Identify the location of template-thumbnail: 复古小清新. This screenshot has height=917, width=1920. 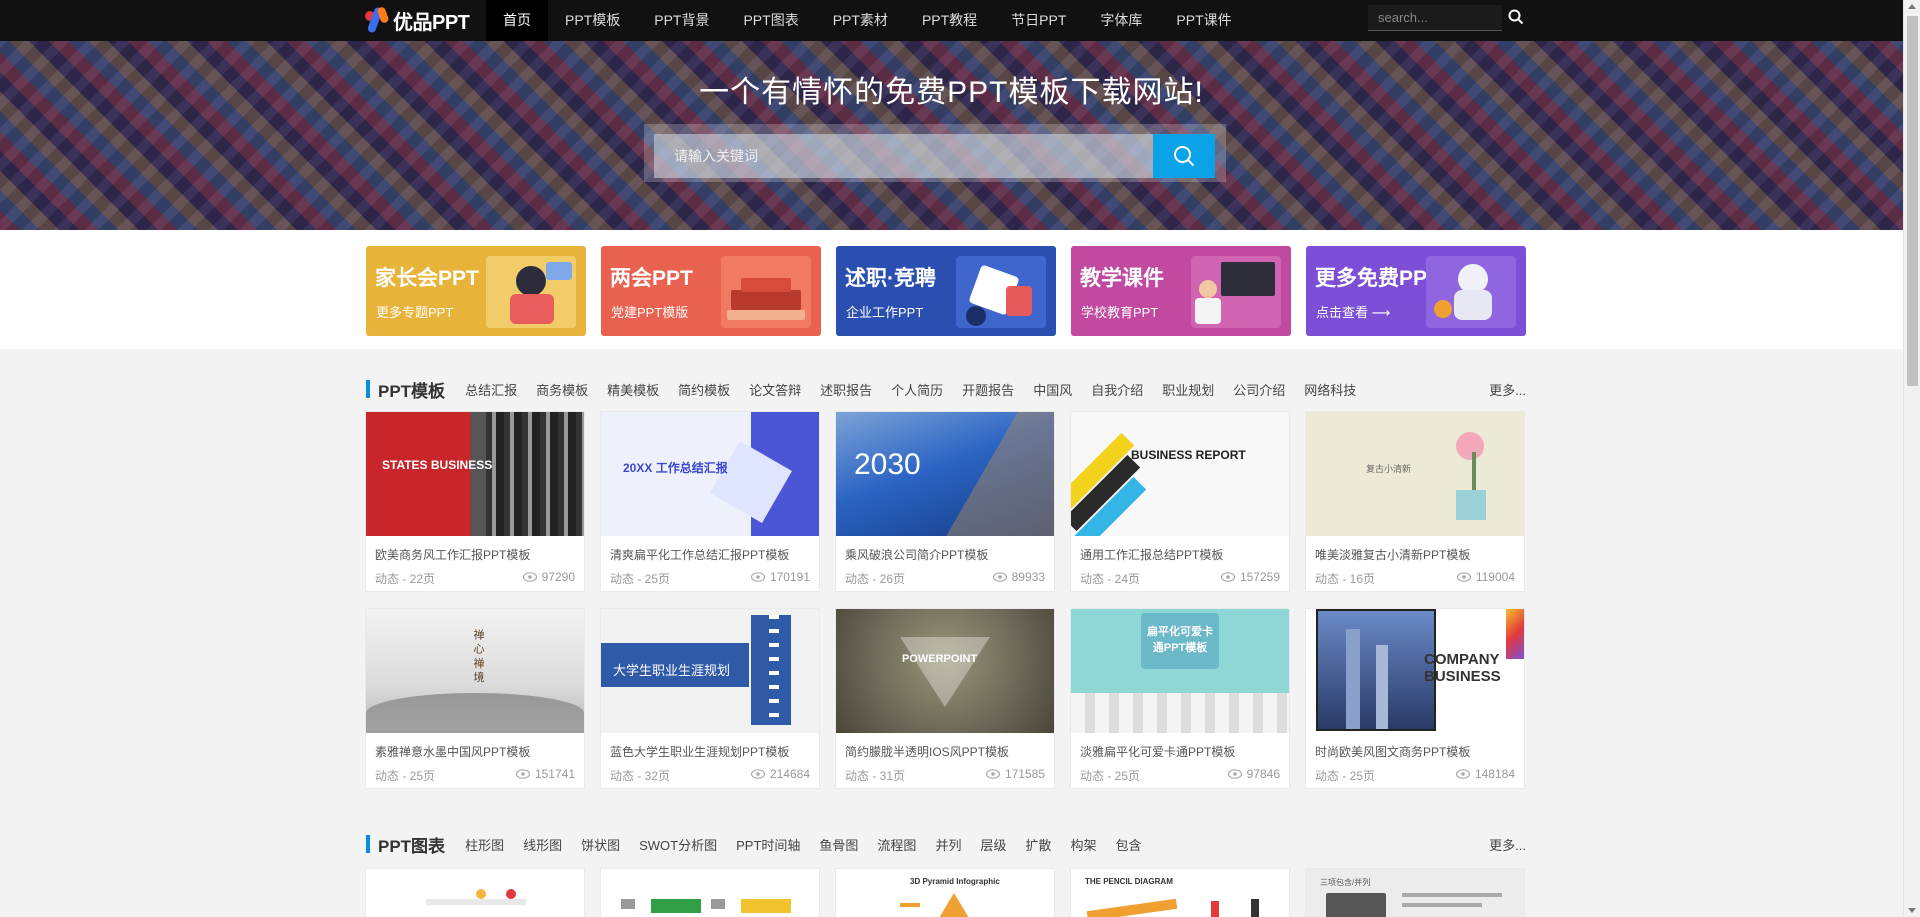
(1415, 474).